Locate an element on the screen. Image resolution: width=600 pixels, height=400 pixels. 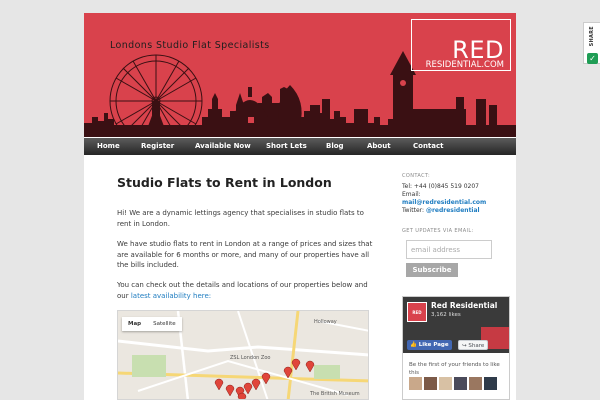
share-check-icon: ✓ is located at coordinates (592, 58).